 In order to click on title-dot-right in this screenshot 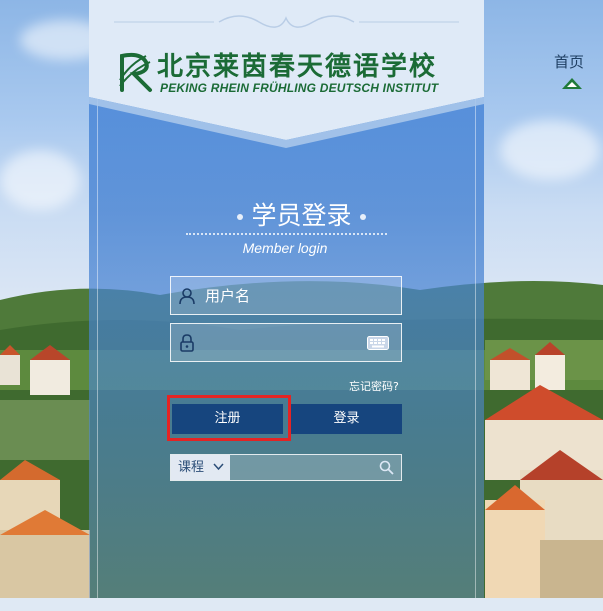, I will do `click(362, 217)`.